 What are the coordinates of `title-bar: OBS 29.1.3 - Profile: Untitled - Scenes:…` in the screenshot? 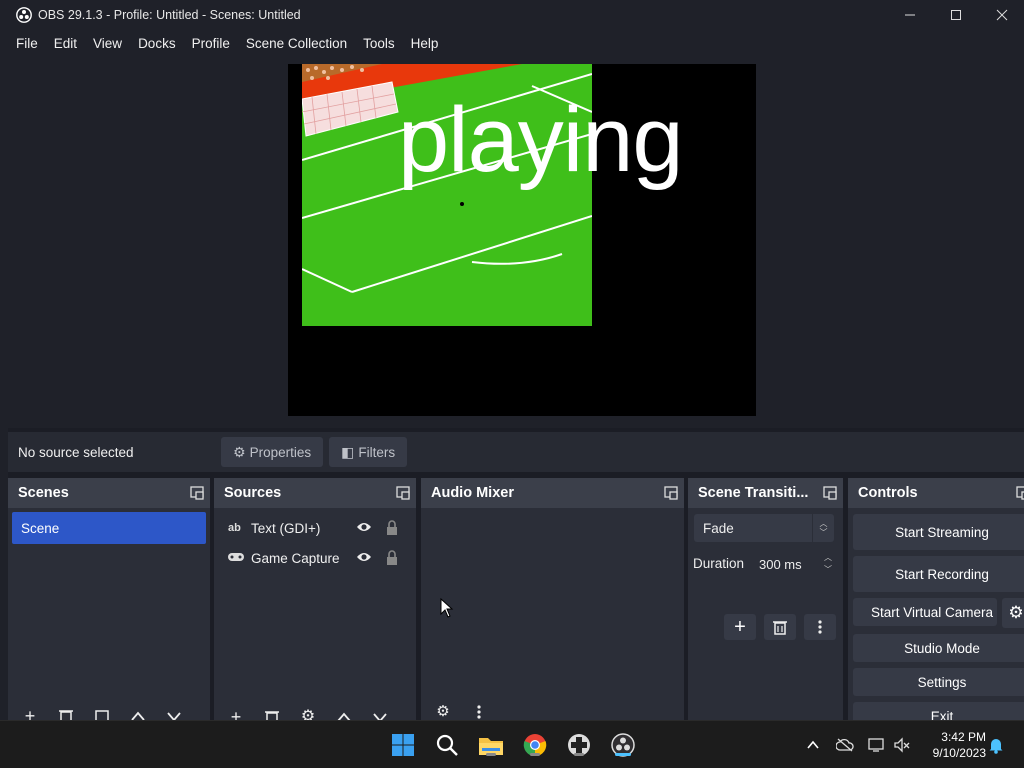 It's located at (512, 15).